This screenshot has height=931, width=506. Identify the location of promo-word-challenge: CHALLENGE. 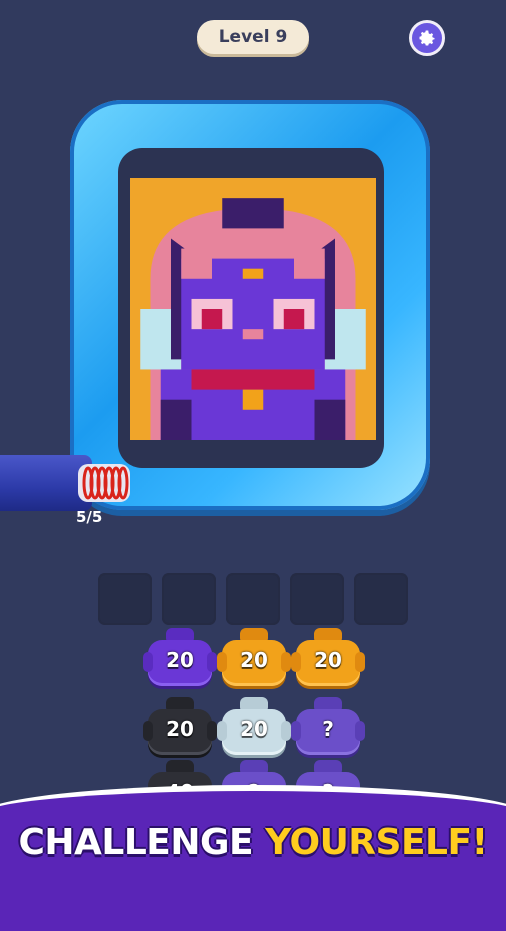
(136, 842).